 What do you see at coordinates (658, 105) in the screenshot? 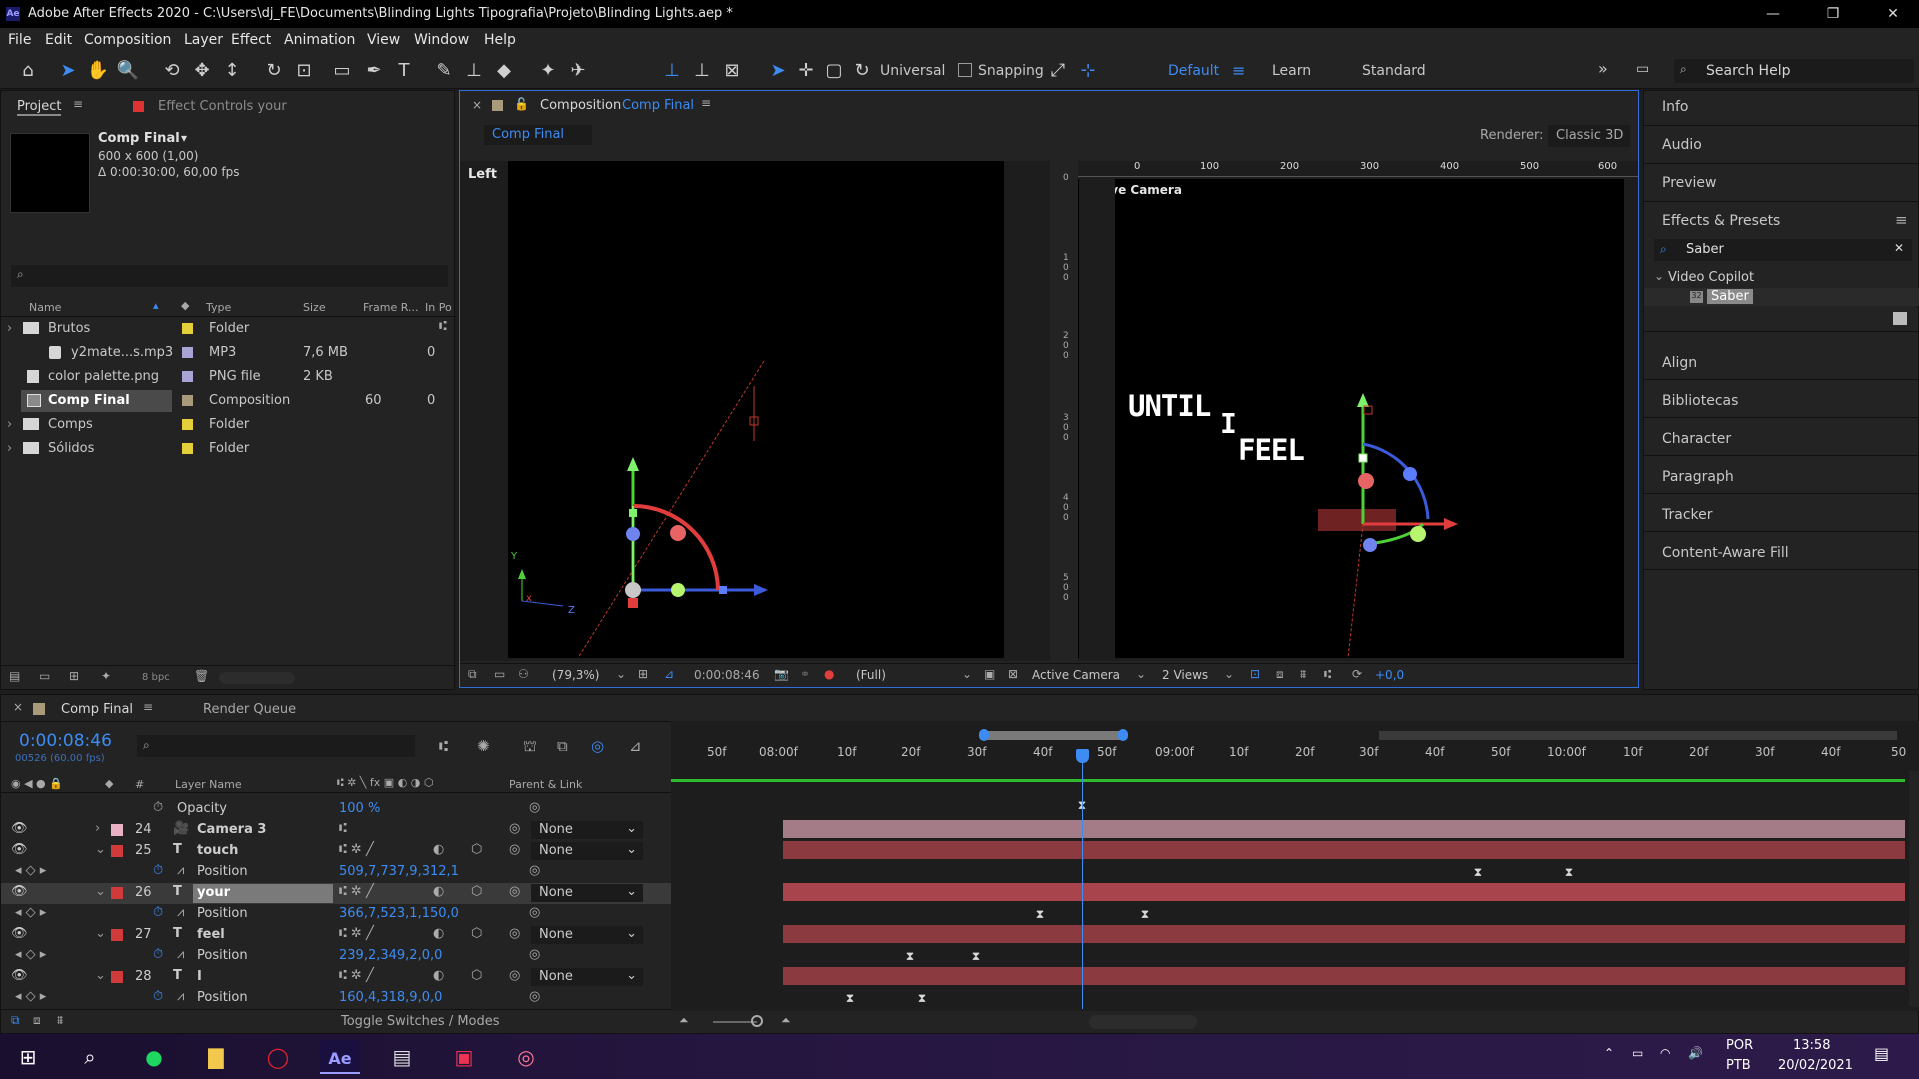
I see `tab-comp-name: Comp Final` at bounding box center [658, 105].